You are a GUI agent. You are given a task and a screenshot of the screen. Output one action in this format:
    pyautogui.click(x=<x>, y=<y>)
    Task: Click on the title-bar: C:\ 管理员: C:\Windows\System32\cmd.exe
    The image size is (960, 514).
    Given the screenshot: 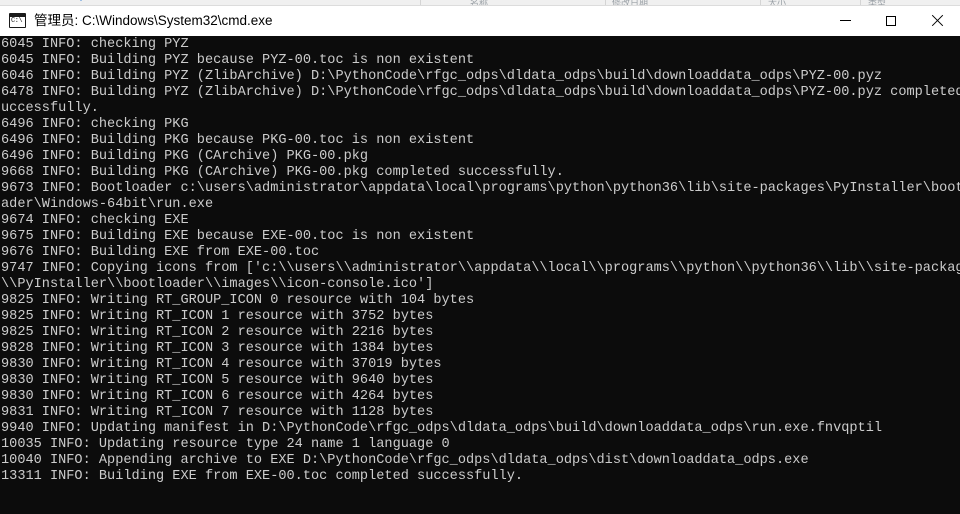 What is the action you would take?
    pyautogui.click(x=480, y=21)
    